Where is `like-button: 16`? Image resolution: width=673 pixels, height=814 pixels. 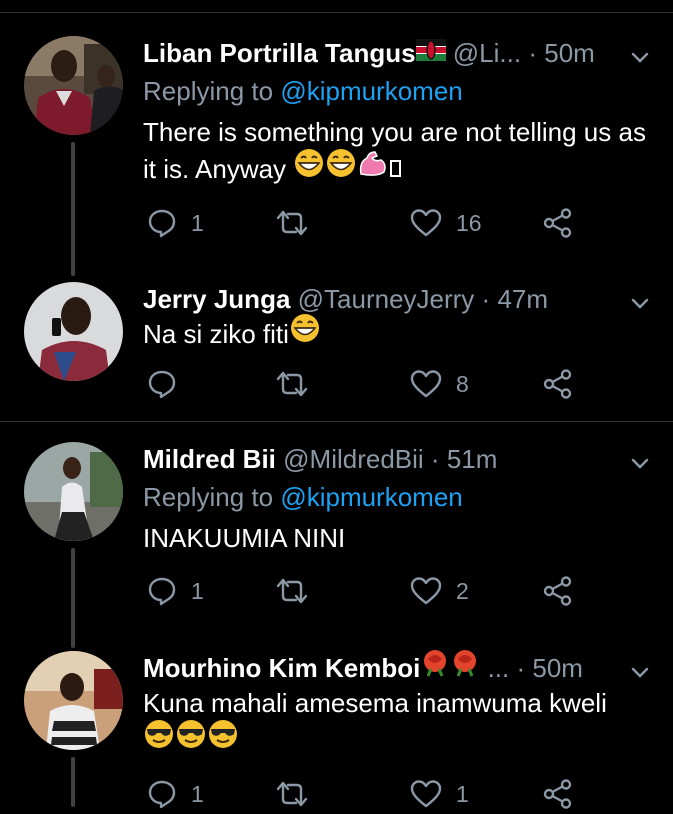
like-button: 16 is located at coordinates (446, 223).